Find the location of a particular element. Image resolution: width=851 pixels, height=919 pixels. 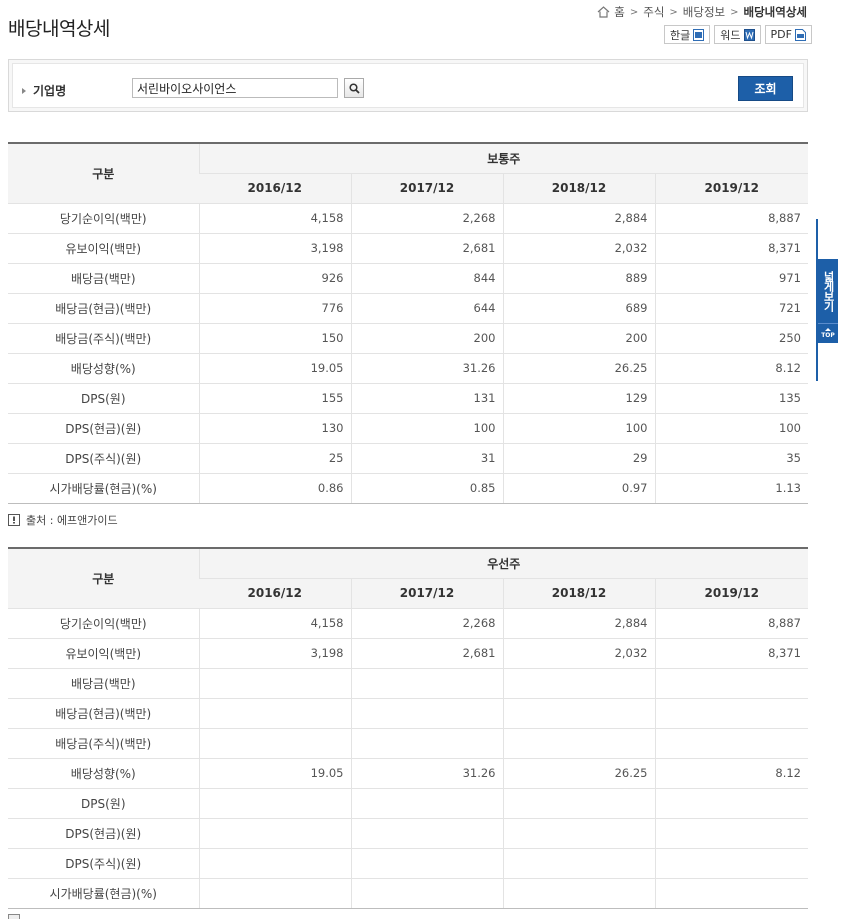

row-label: 배당성향(%) is located at coordinates (103, 773).